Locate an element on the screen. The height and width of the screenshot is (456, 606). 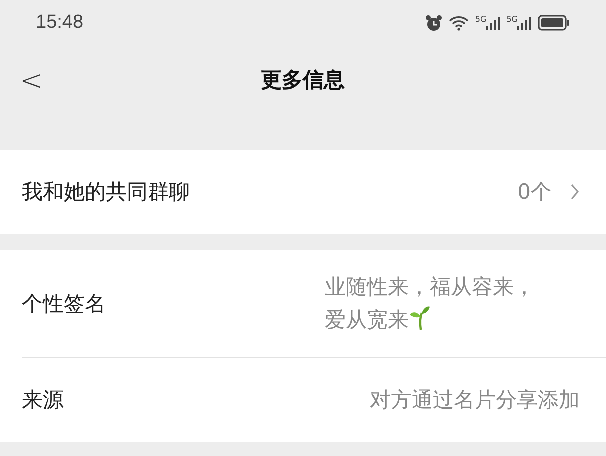
sprout-icon is located at coordinates (420, 317).